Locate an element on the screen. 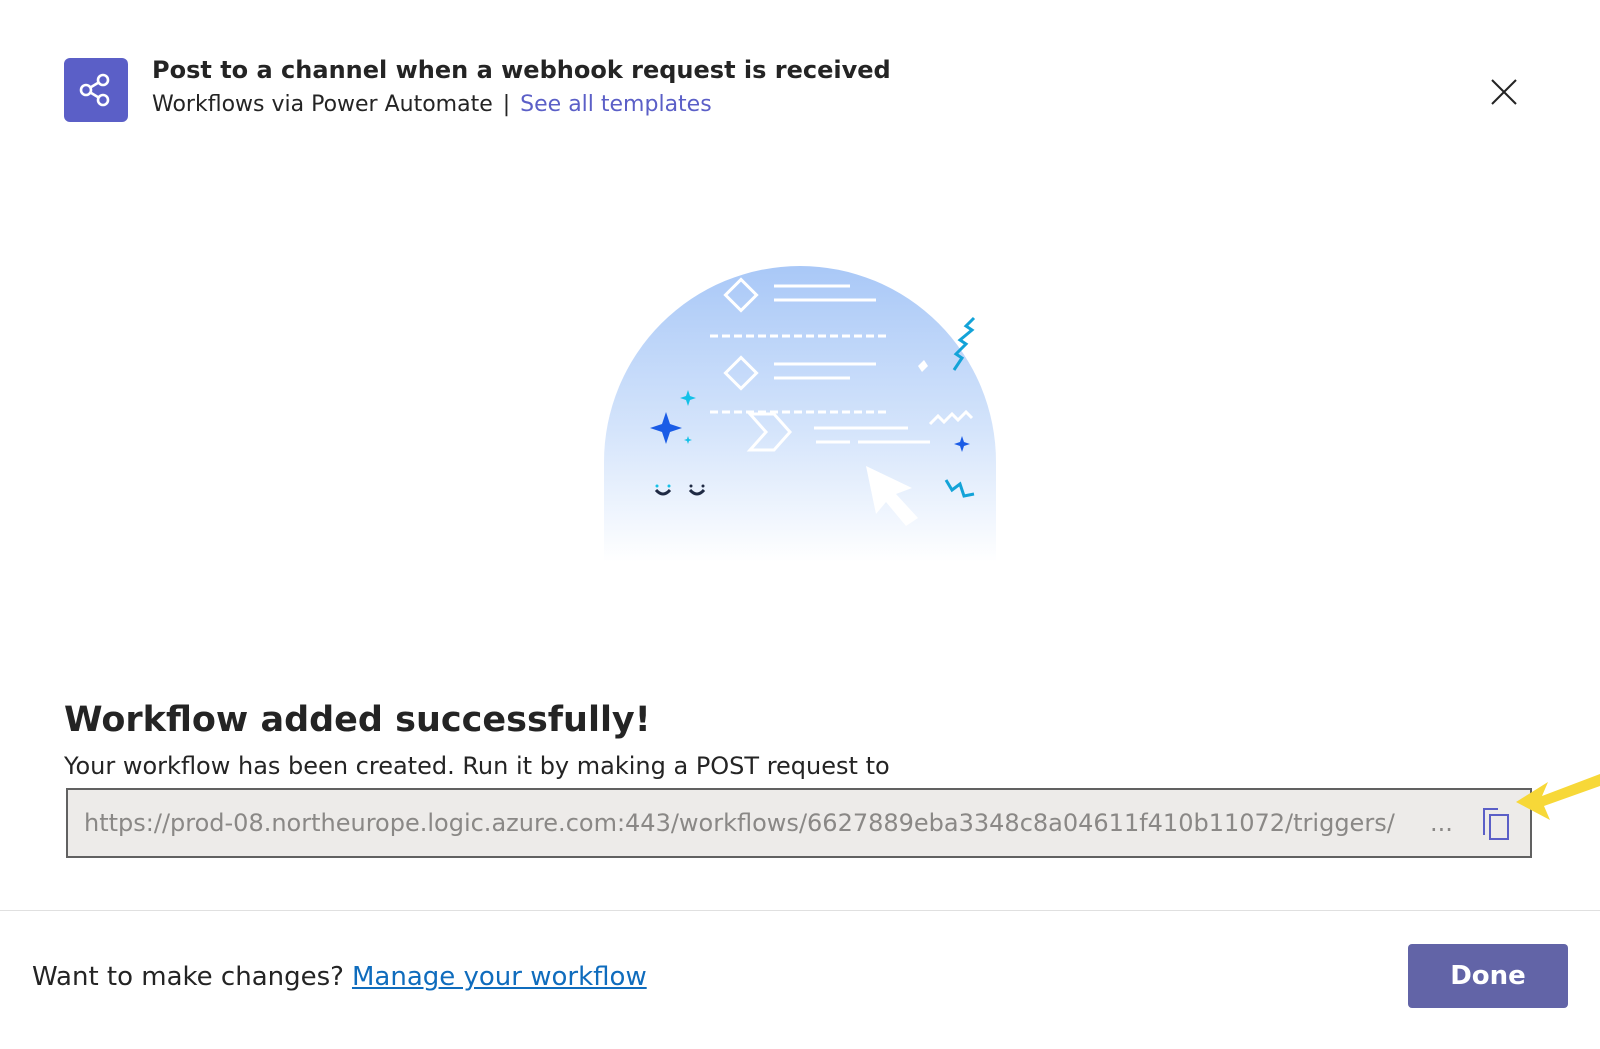 The image size is (1600, 1049). share-nodes-icon is located at coordinates (94, 90).